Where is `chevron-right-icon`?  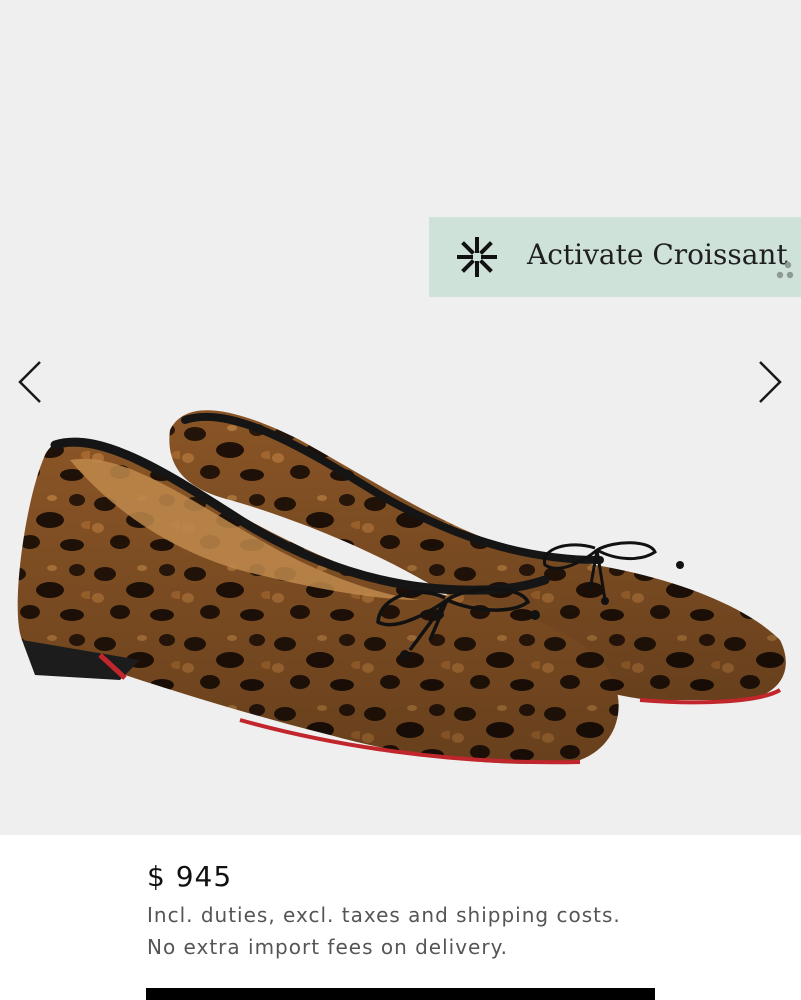
chevron-right-icon is located at coordinates (770, 382).